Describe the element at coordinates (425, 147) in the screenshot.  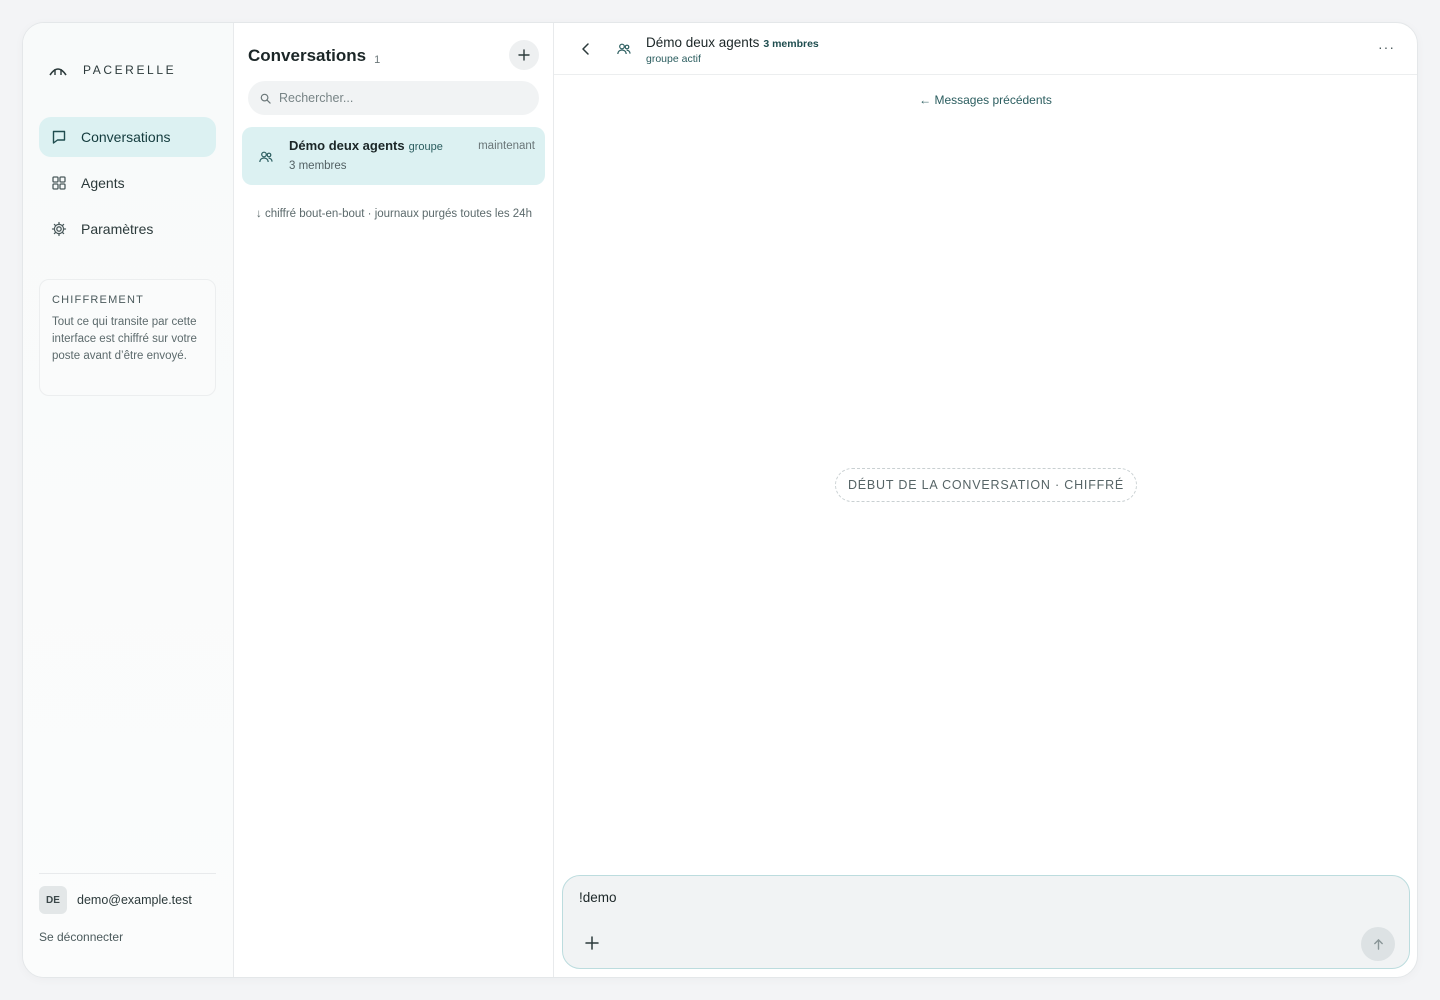
I see `conversation-tag: groupe` at that location.